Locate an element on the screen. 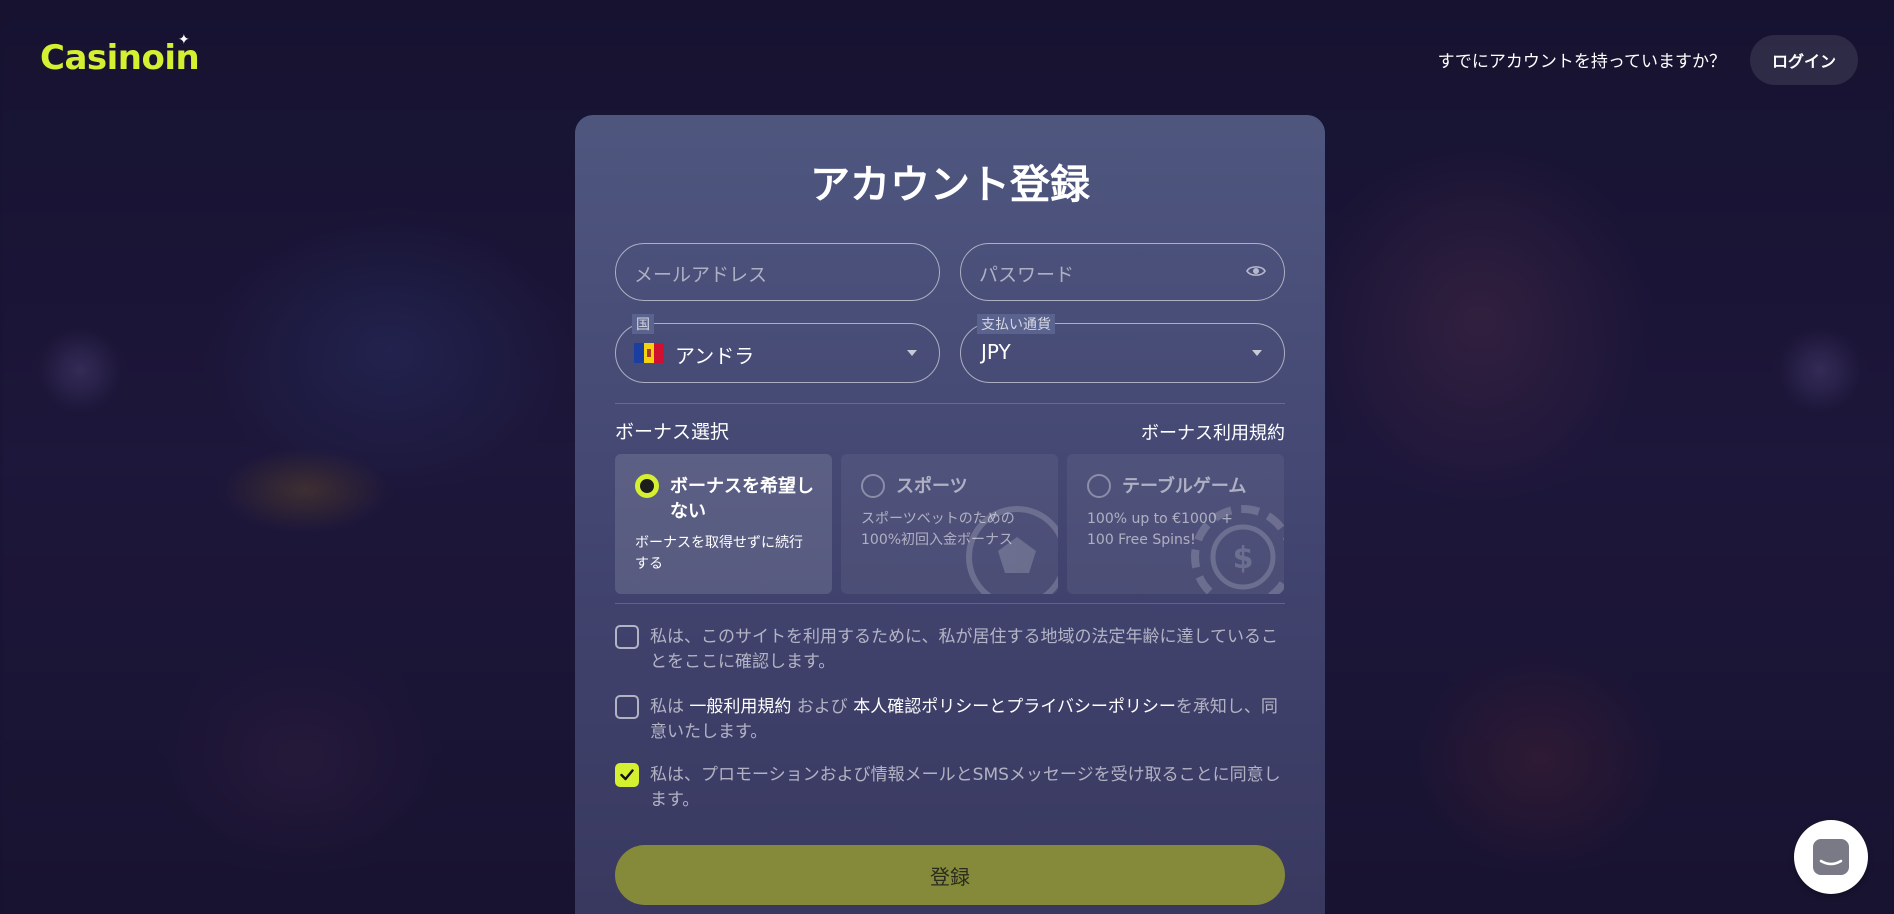  currency-value: JPY is located at coordinates (996, 352).